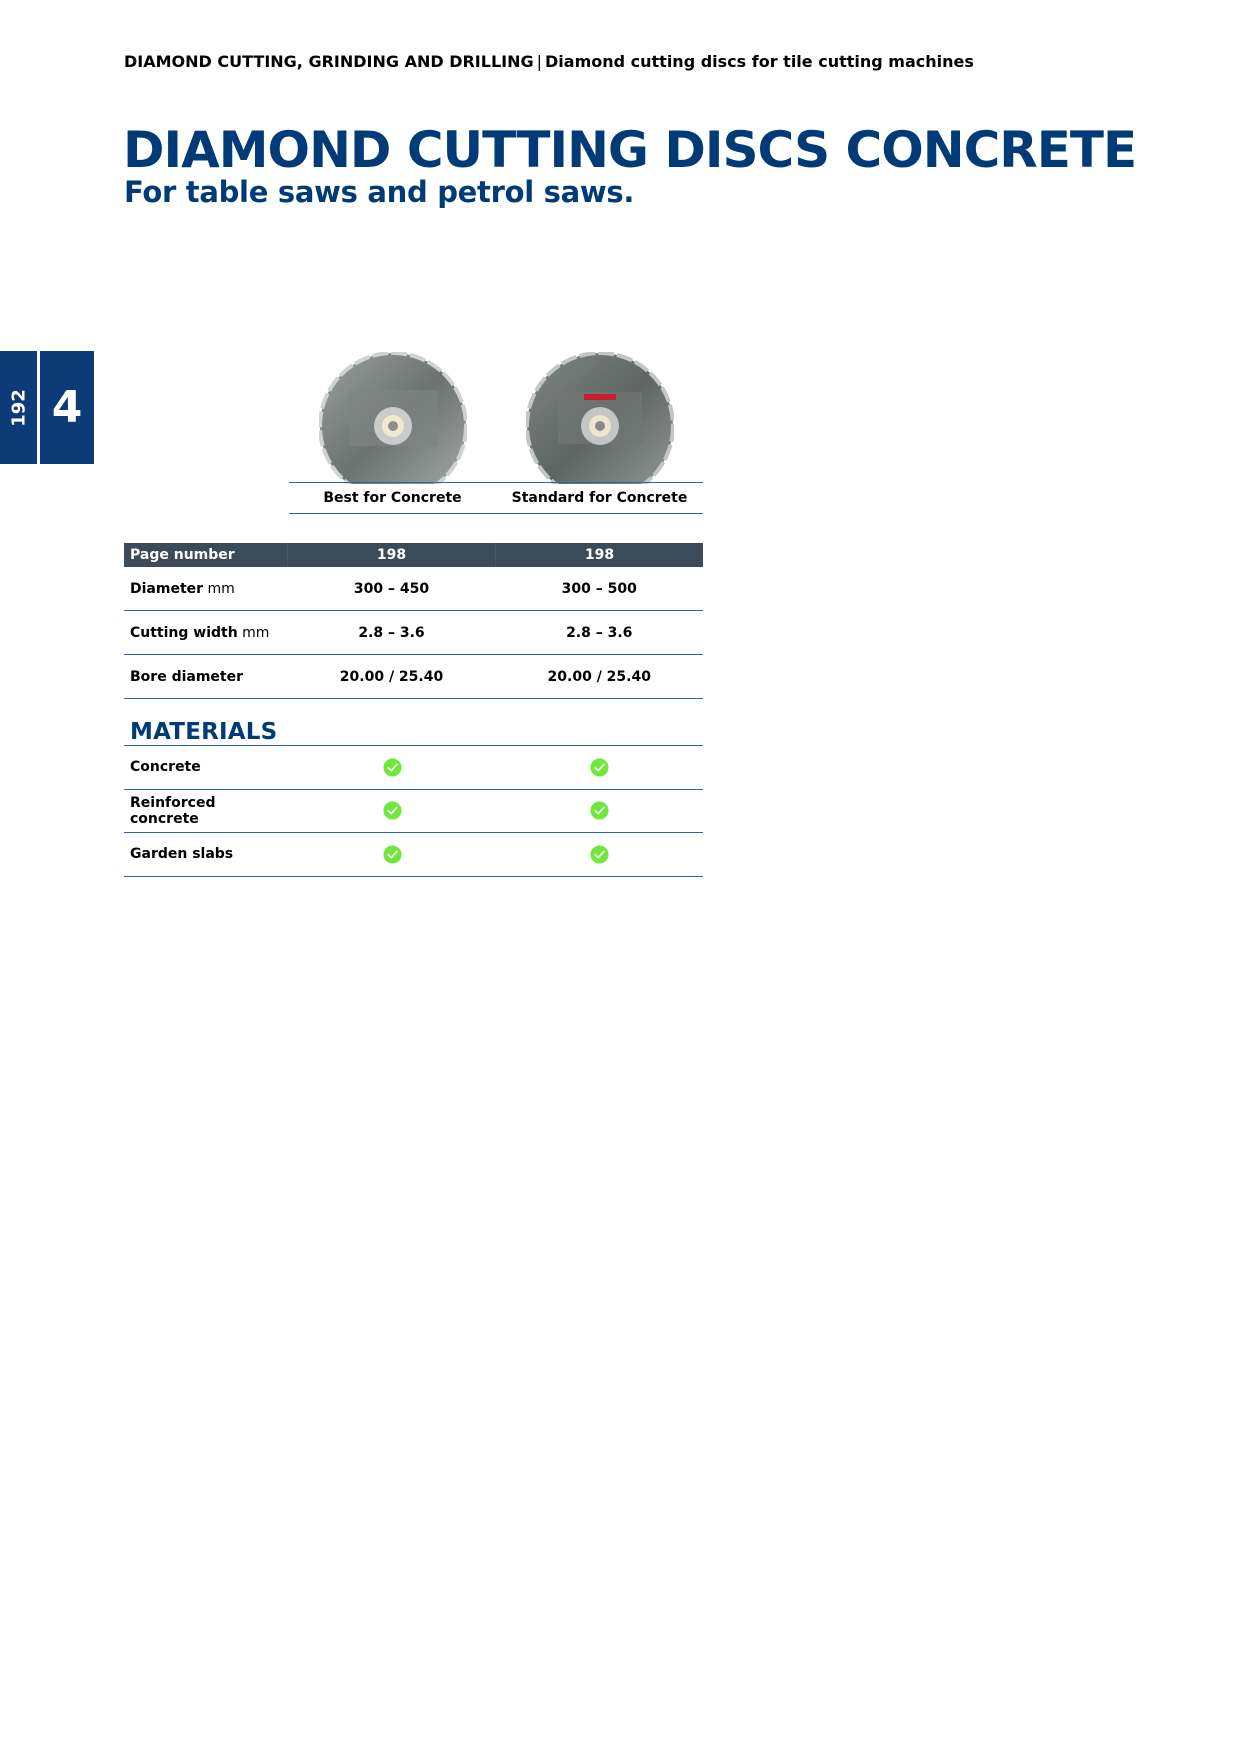 The height and width of the screenshot is (1754, 1240). Describe the element at coordinates (206, 854) in the screenshot. I see `material-label: Garden slabs` at that location.